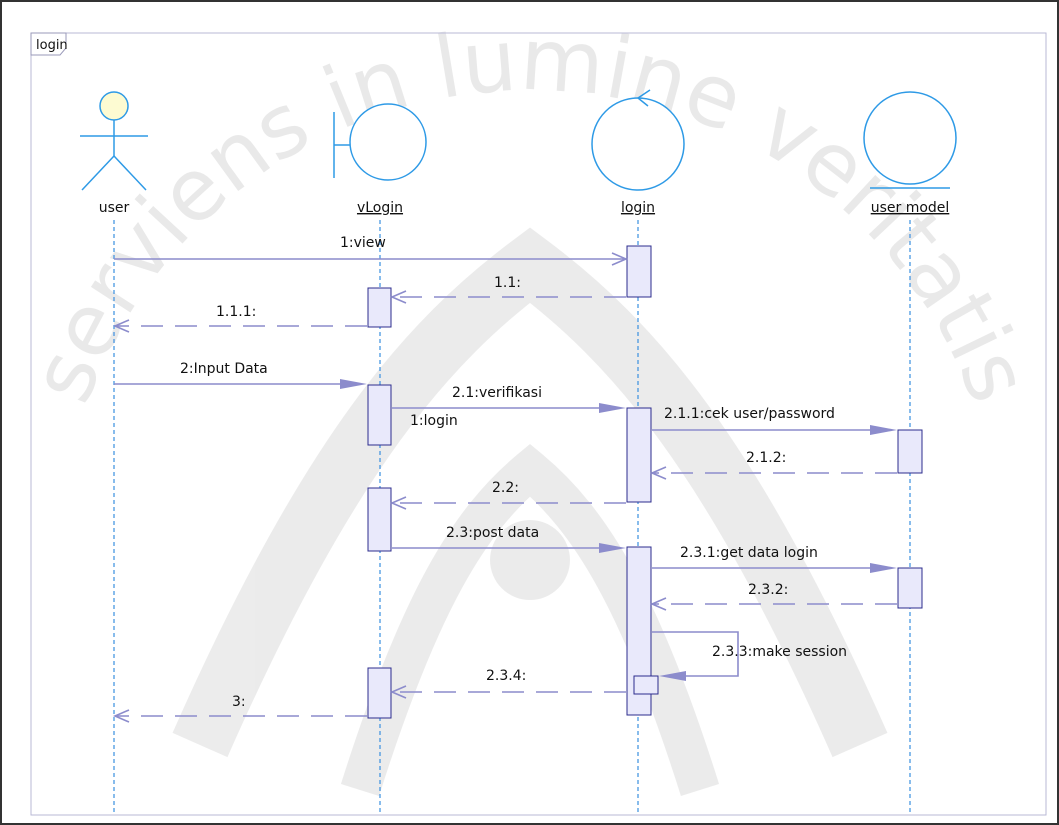  I want to click on activation-login-self, so click(646, 685).